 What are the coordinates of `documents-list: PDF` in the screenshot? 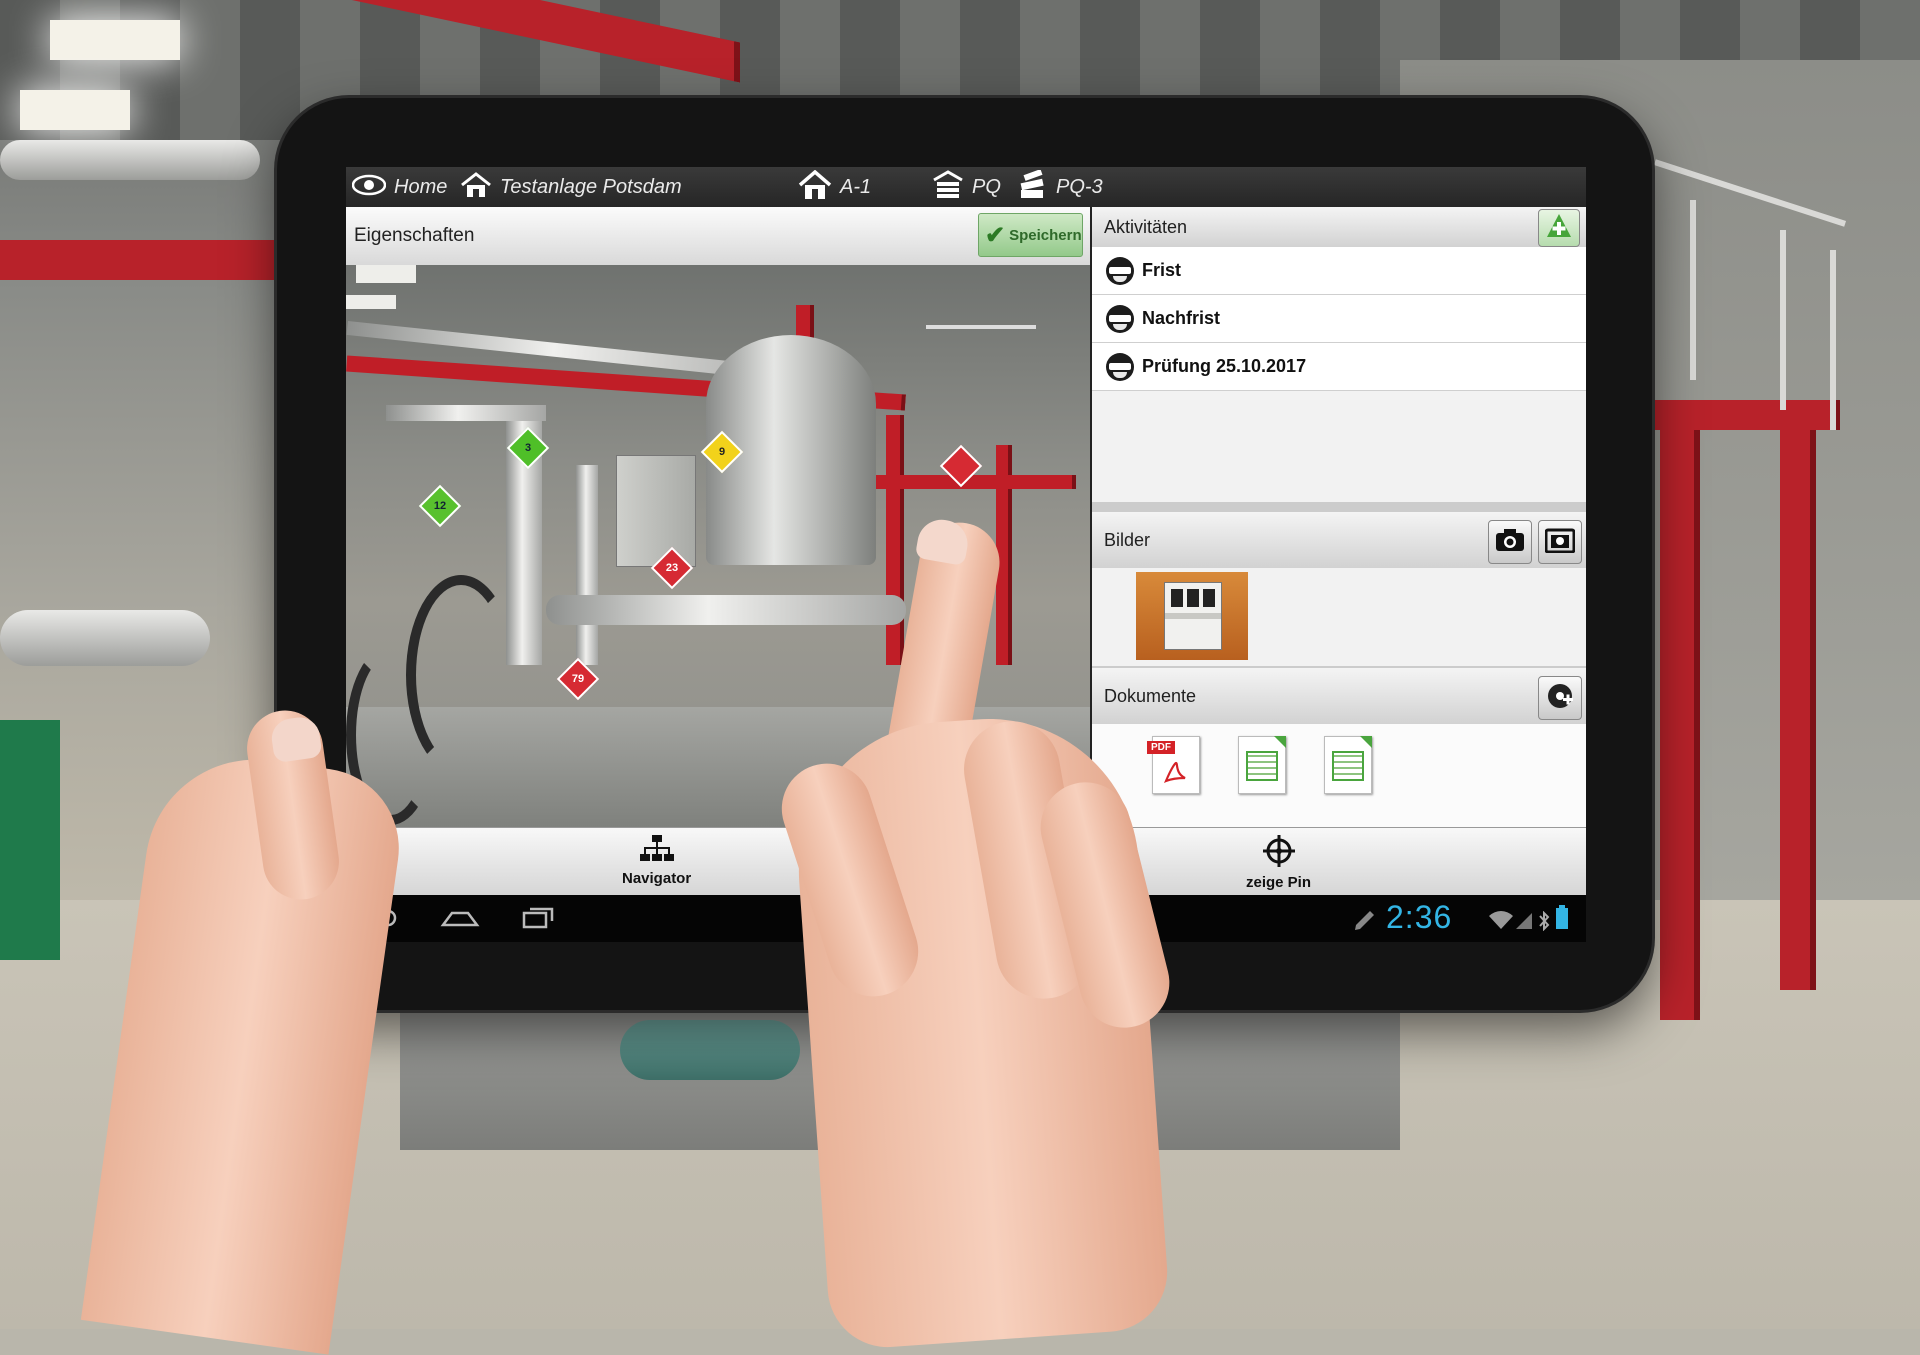 It's located at (1339, 775).